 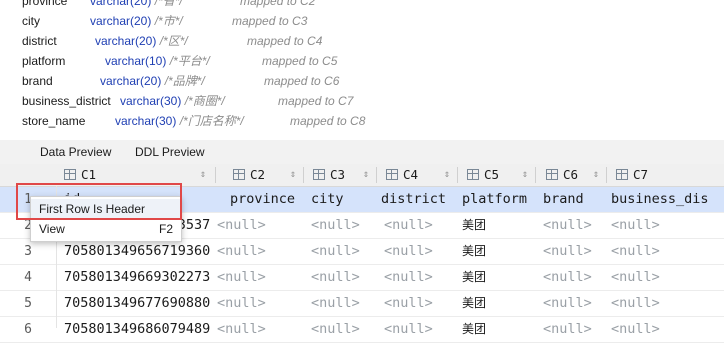 What do you see at coordinates (402, 175) in the screenshot?
I see `column-header-c4: C4` at bounding box center [402, 175].